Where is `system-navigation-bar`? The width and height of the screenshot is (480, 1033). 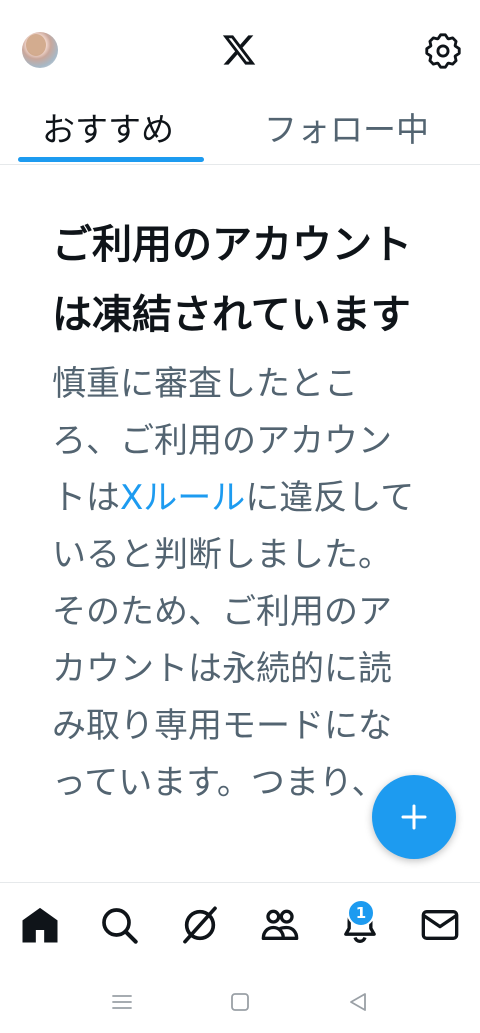 system-navigation-bar is located at coordinates (240, 1001).